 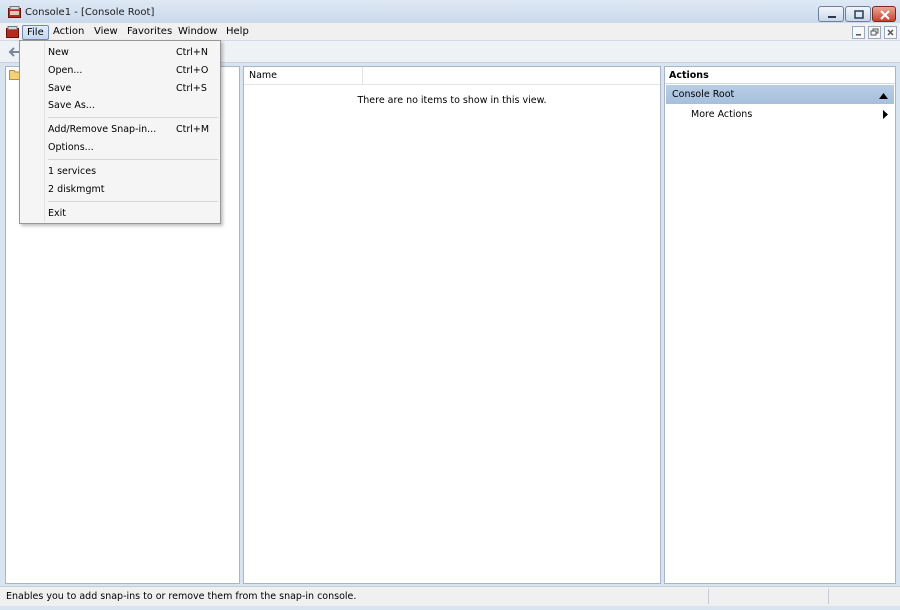 What do you see at coordinates (120, 189) in the screenshot?
I see `menu-item-recent-diskmgmt: 2 diskmgmt` at bounding box center [120, 189].